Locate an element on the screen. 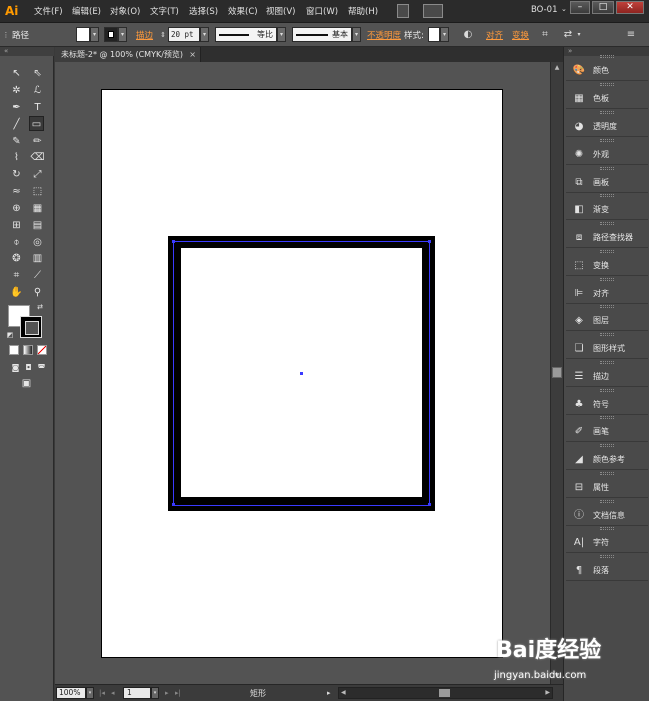 The image size is (649, 701). rotate-tool-icon: ↻ is located at coordinates (16, 174).